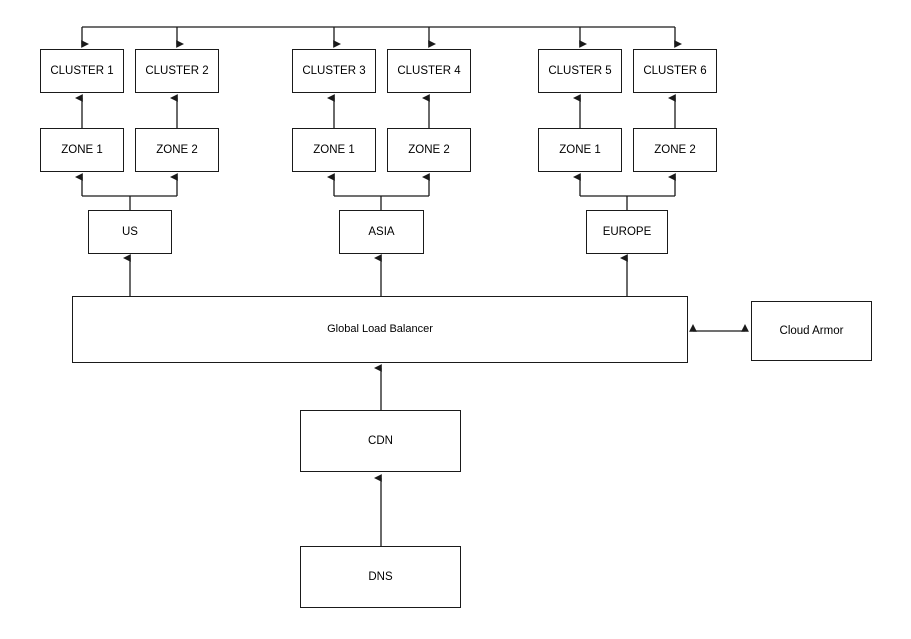  I want to click on cluster-box-5: CLUSTER 5, so click(580, 71).